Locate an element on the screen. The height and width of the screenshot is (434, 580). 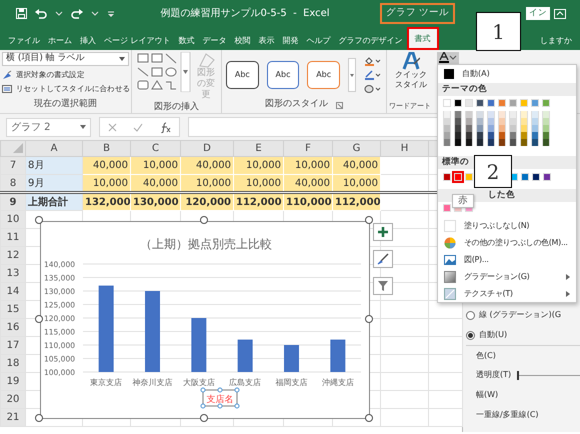
gallery-scroll-icon is located at coordinates (352, 75).